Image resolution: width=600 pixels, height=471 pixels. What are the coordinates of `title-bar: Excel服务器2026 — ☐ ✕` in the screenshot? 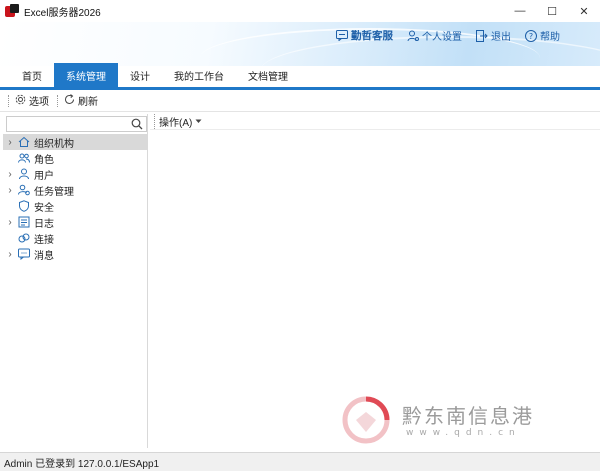 It's located at (300, 11).